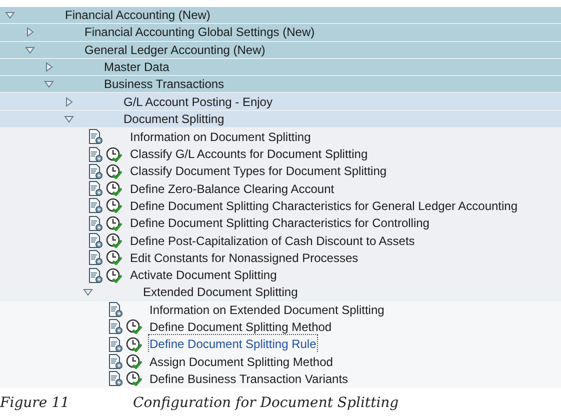 The height and width of the screenshot is (419, 561). Describe the element at coordinates (266, 403) in the screenshot. I see `figure-caption: Configuration for Document Splitting` at that location.